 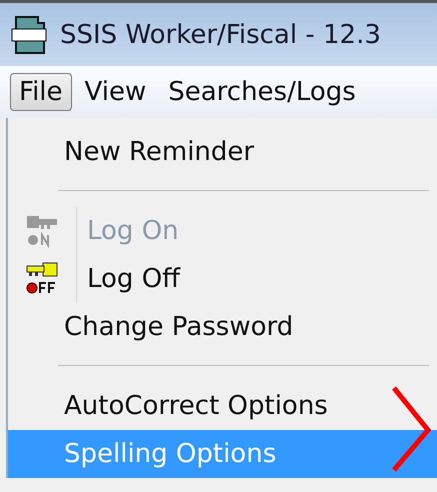 I want to click on window-title: SSIS Worker/Fiscal - 12.3, so click(x=220, y=35).